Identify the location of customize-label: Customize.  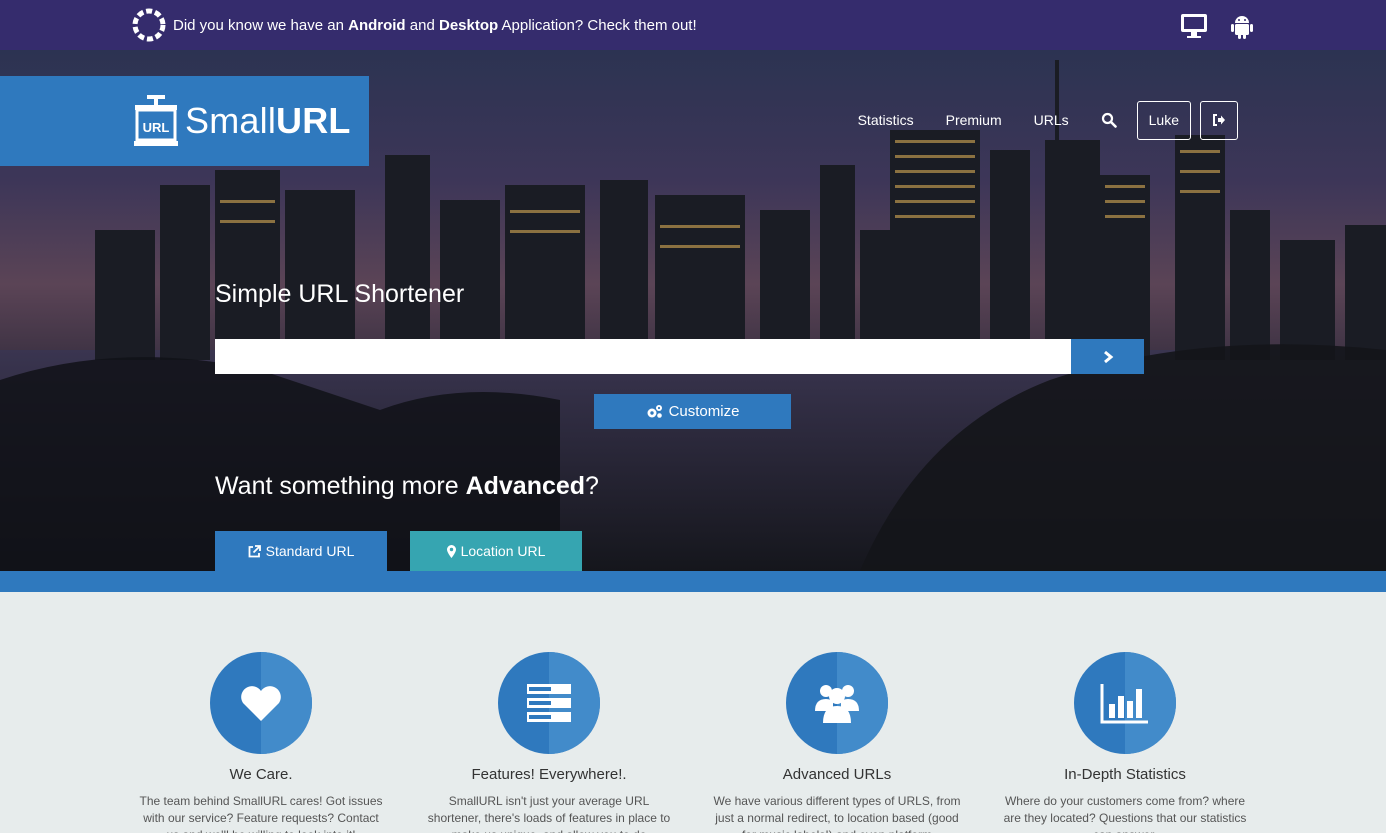
(704, 411).